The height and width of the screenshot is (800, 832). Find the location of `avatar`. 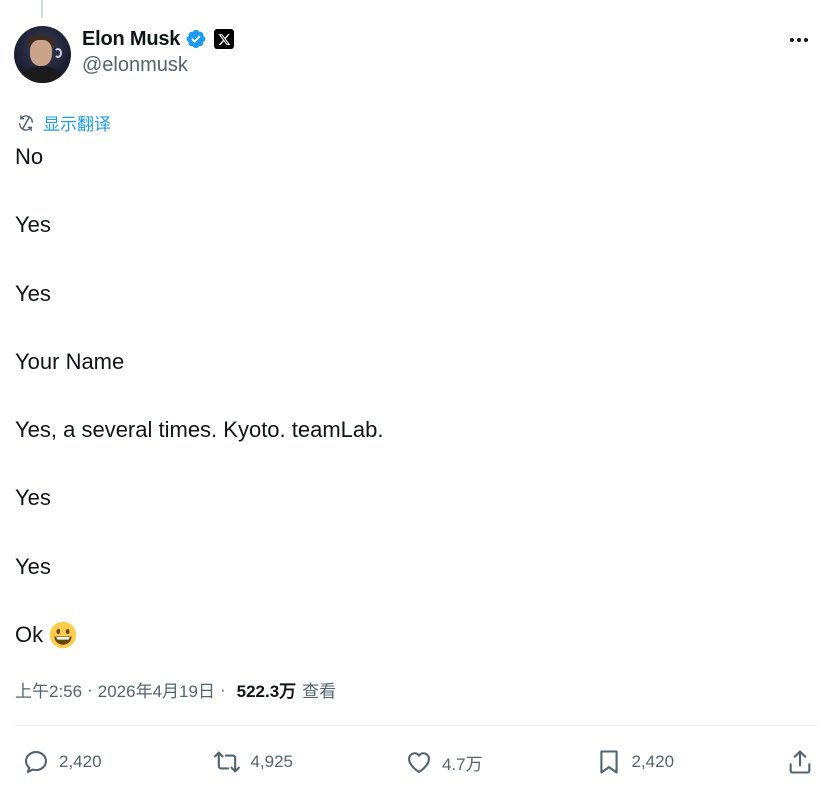

avatar is located at coordinates (42, 54).